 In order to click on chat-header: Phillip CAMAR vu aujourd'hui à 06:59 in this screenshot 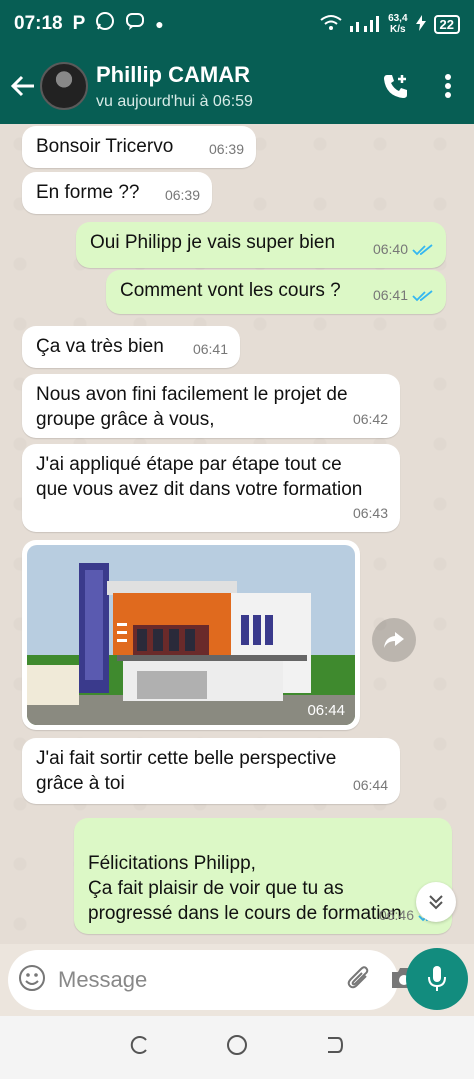, I will do `click(237, 86)`.